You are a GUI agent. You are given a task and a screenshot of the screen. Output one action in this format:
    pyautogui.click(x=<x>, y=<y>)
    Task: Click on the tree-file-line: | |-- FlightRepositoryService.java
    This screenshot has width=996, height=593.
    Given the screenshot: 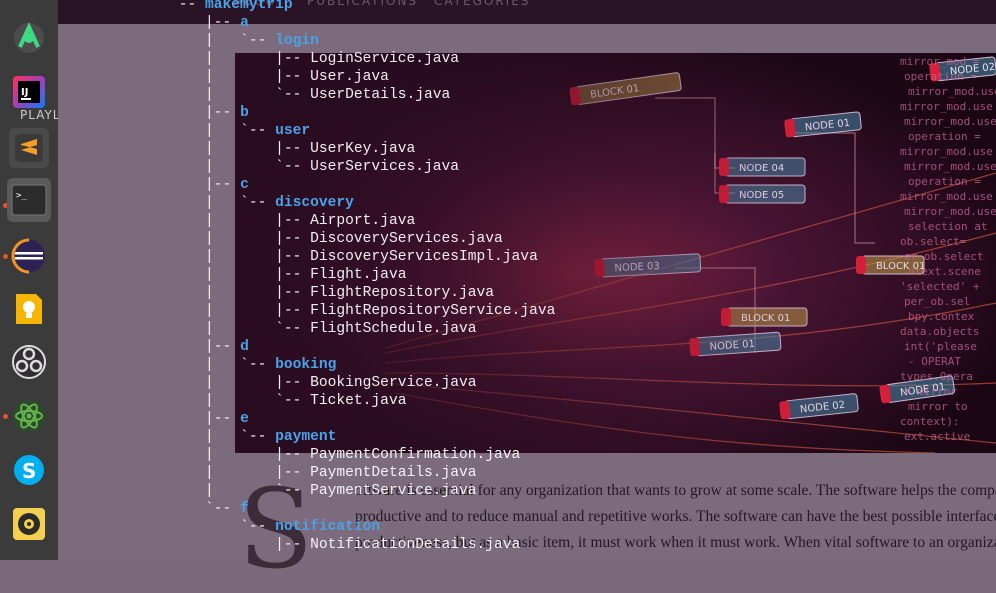 What is the action you would take?
    pyautogui.click(x=362, y=311)
    